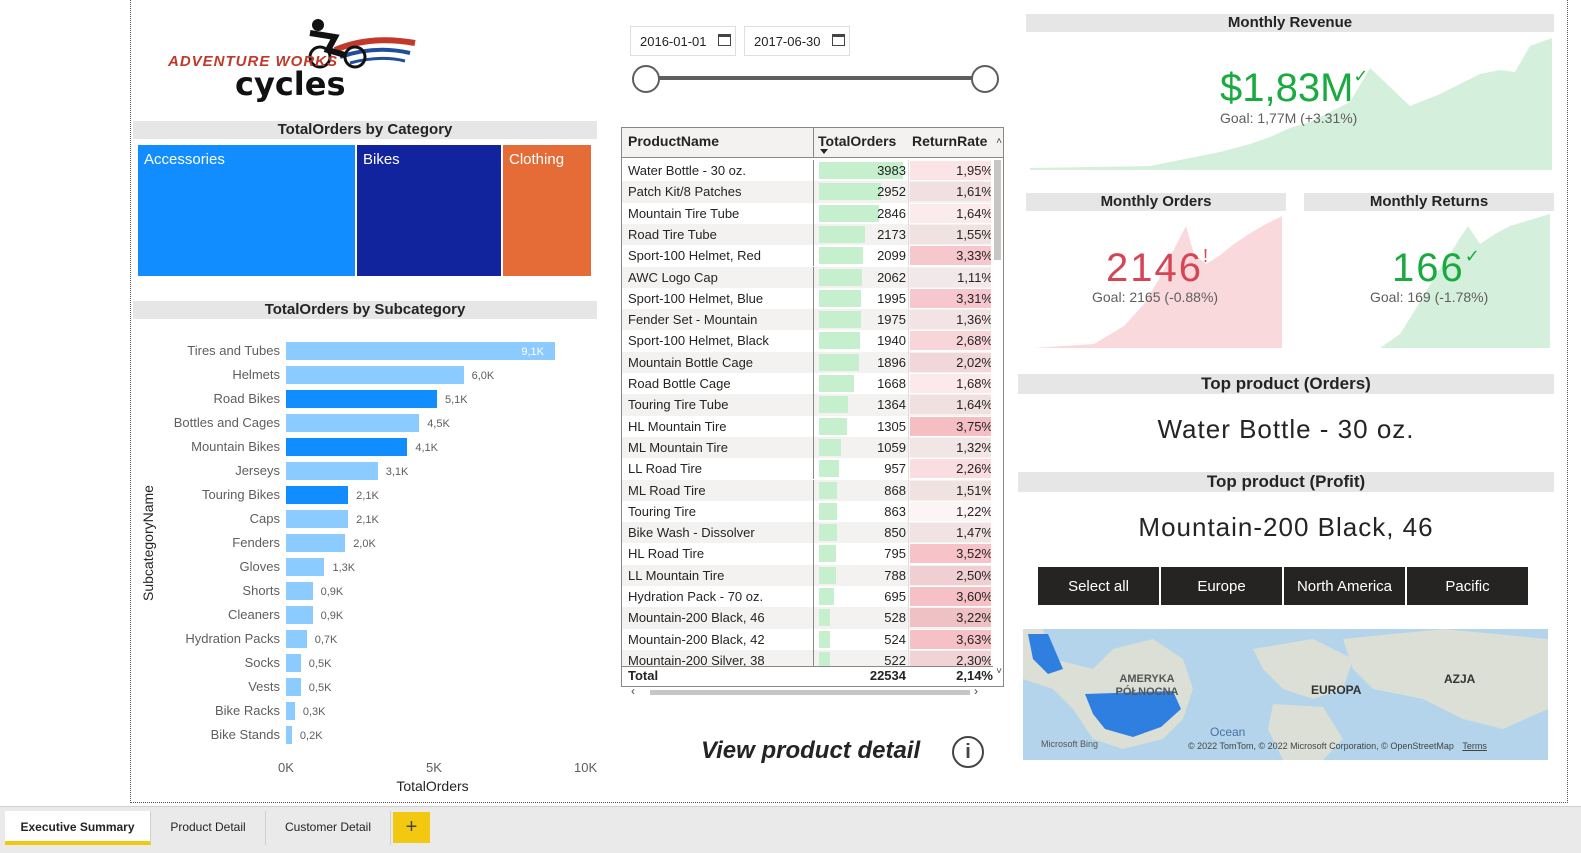 Image resolution: width=1581 pixels, height=853 pixels. What do you see at coordinates (397, 472) in the screenshot?
I see `bar-data-label: 3,1K` at bounding box center [397, 472].